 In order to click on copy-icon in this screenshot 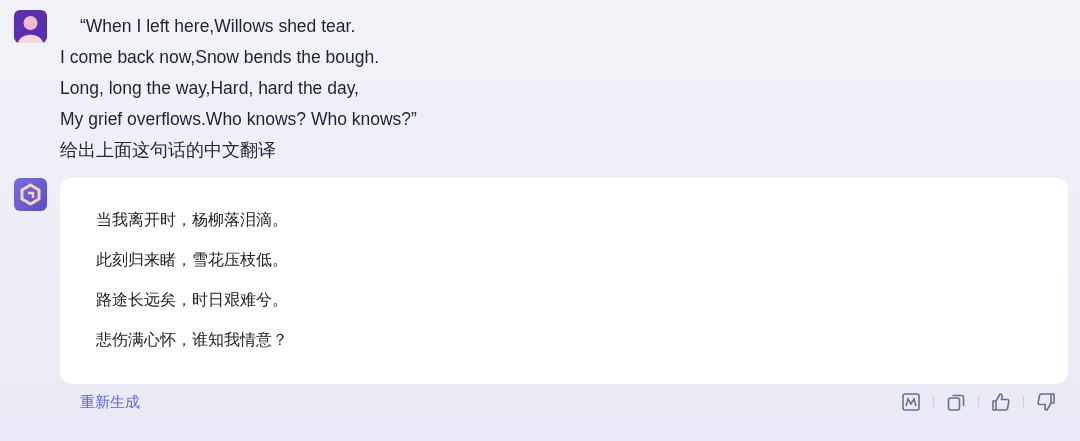, I will do `click(956, 402)`.